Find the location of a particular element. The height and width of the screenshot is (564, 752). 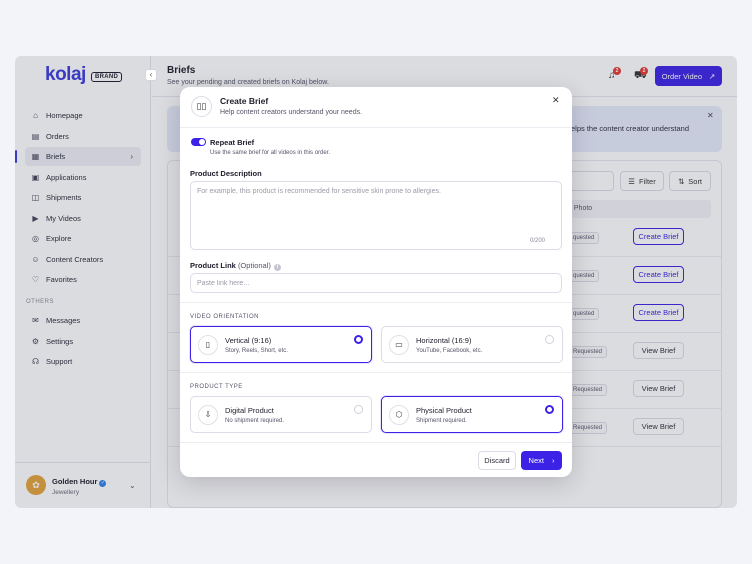

screen-landscape-icon: ▭ is located at coordinates (399, 345).